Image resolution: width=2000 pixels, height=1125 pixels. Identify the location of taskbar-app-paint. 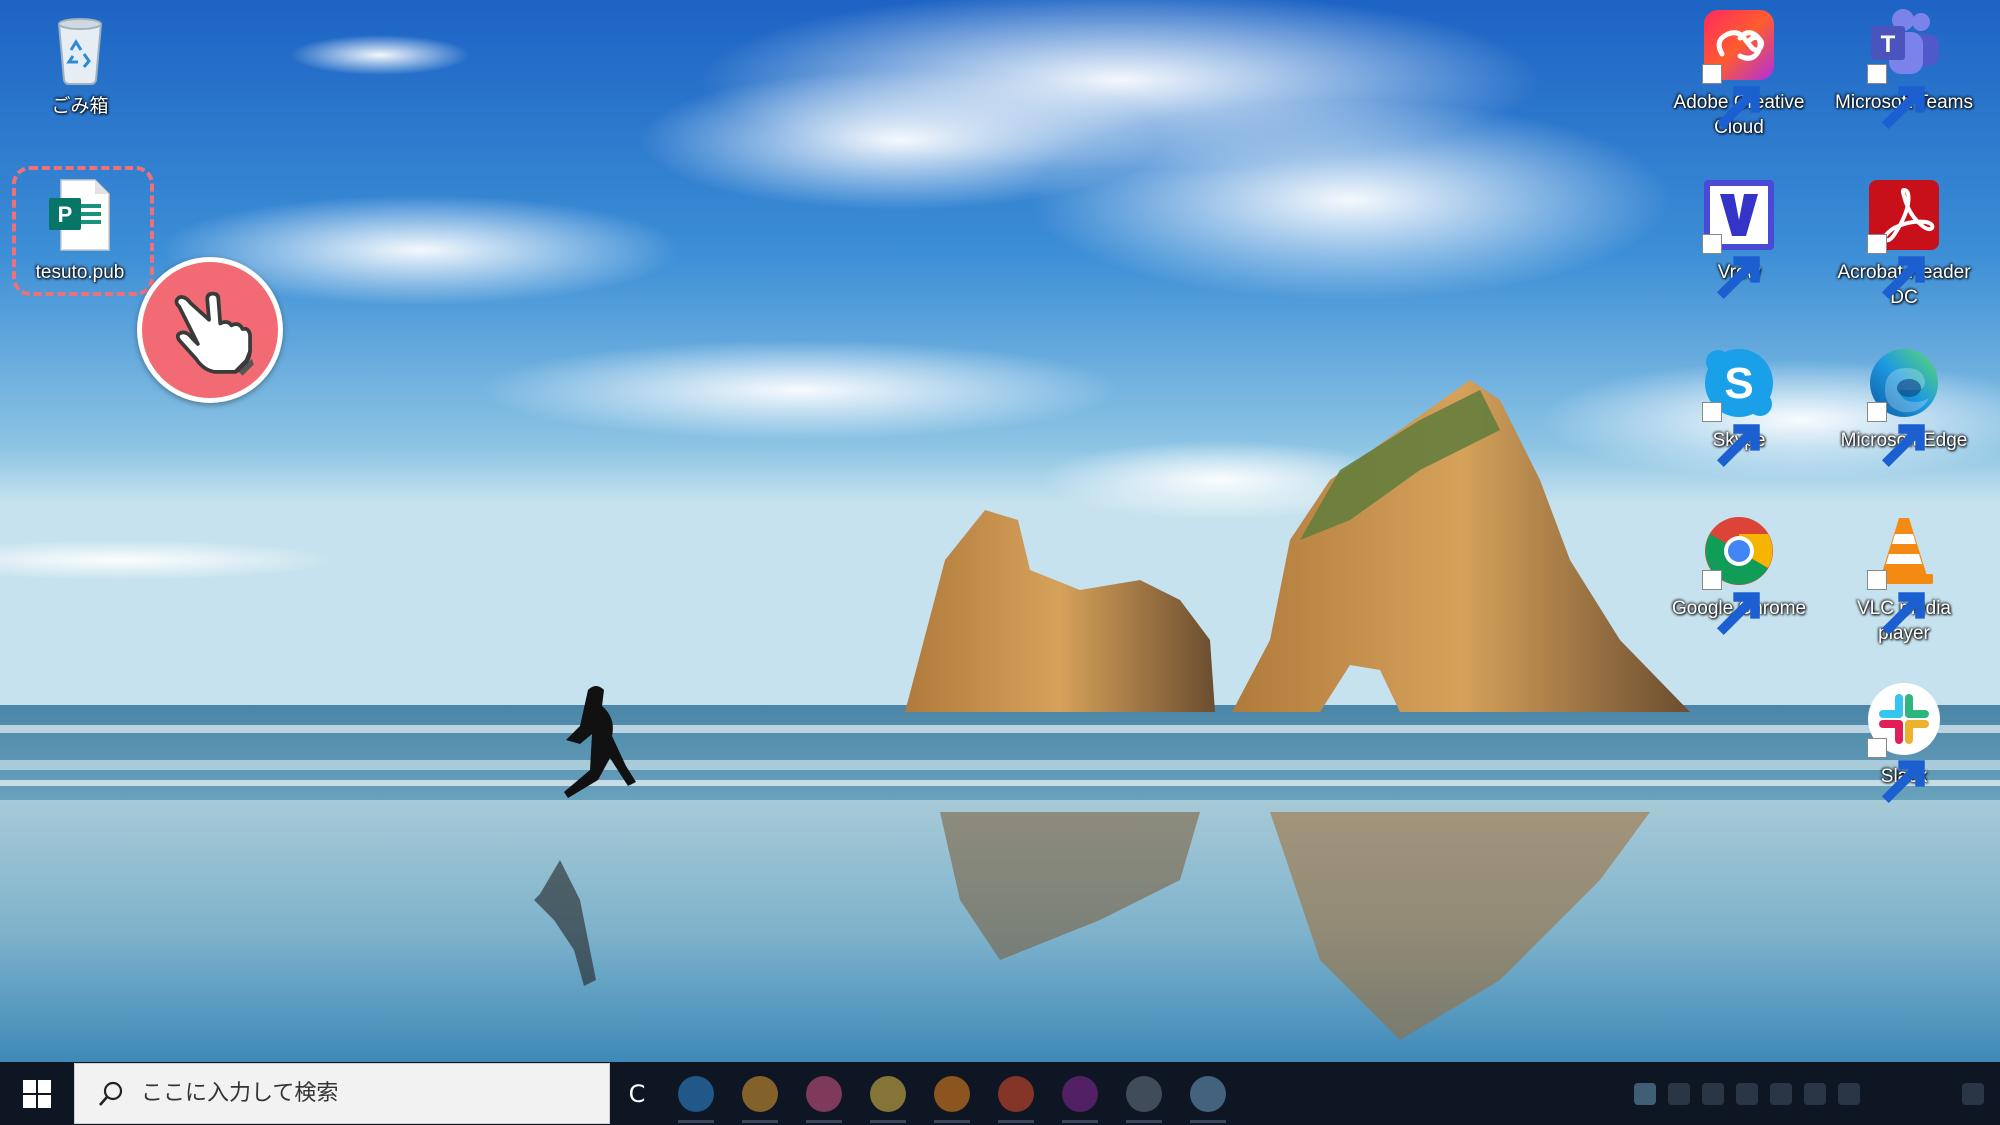
(824, 1093).